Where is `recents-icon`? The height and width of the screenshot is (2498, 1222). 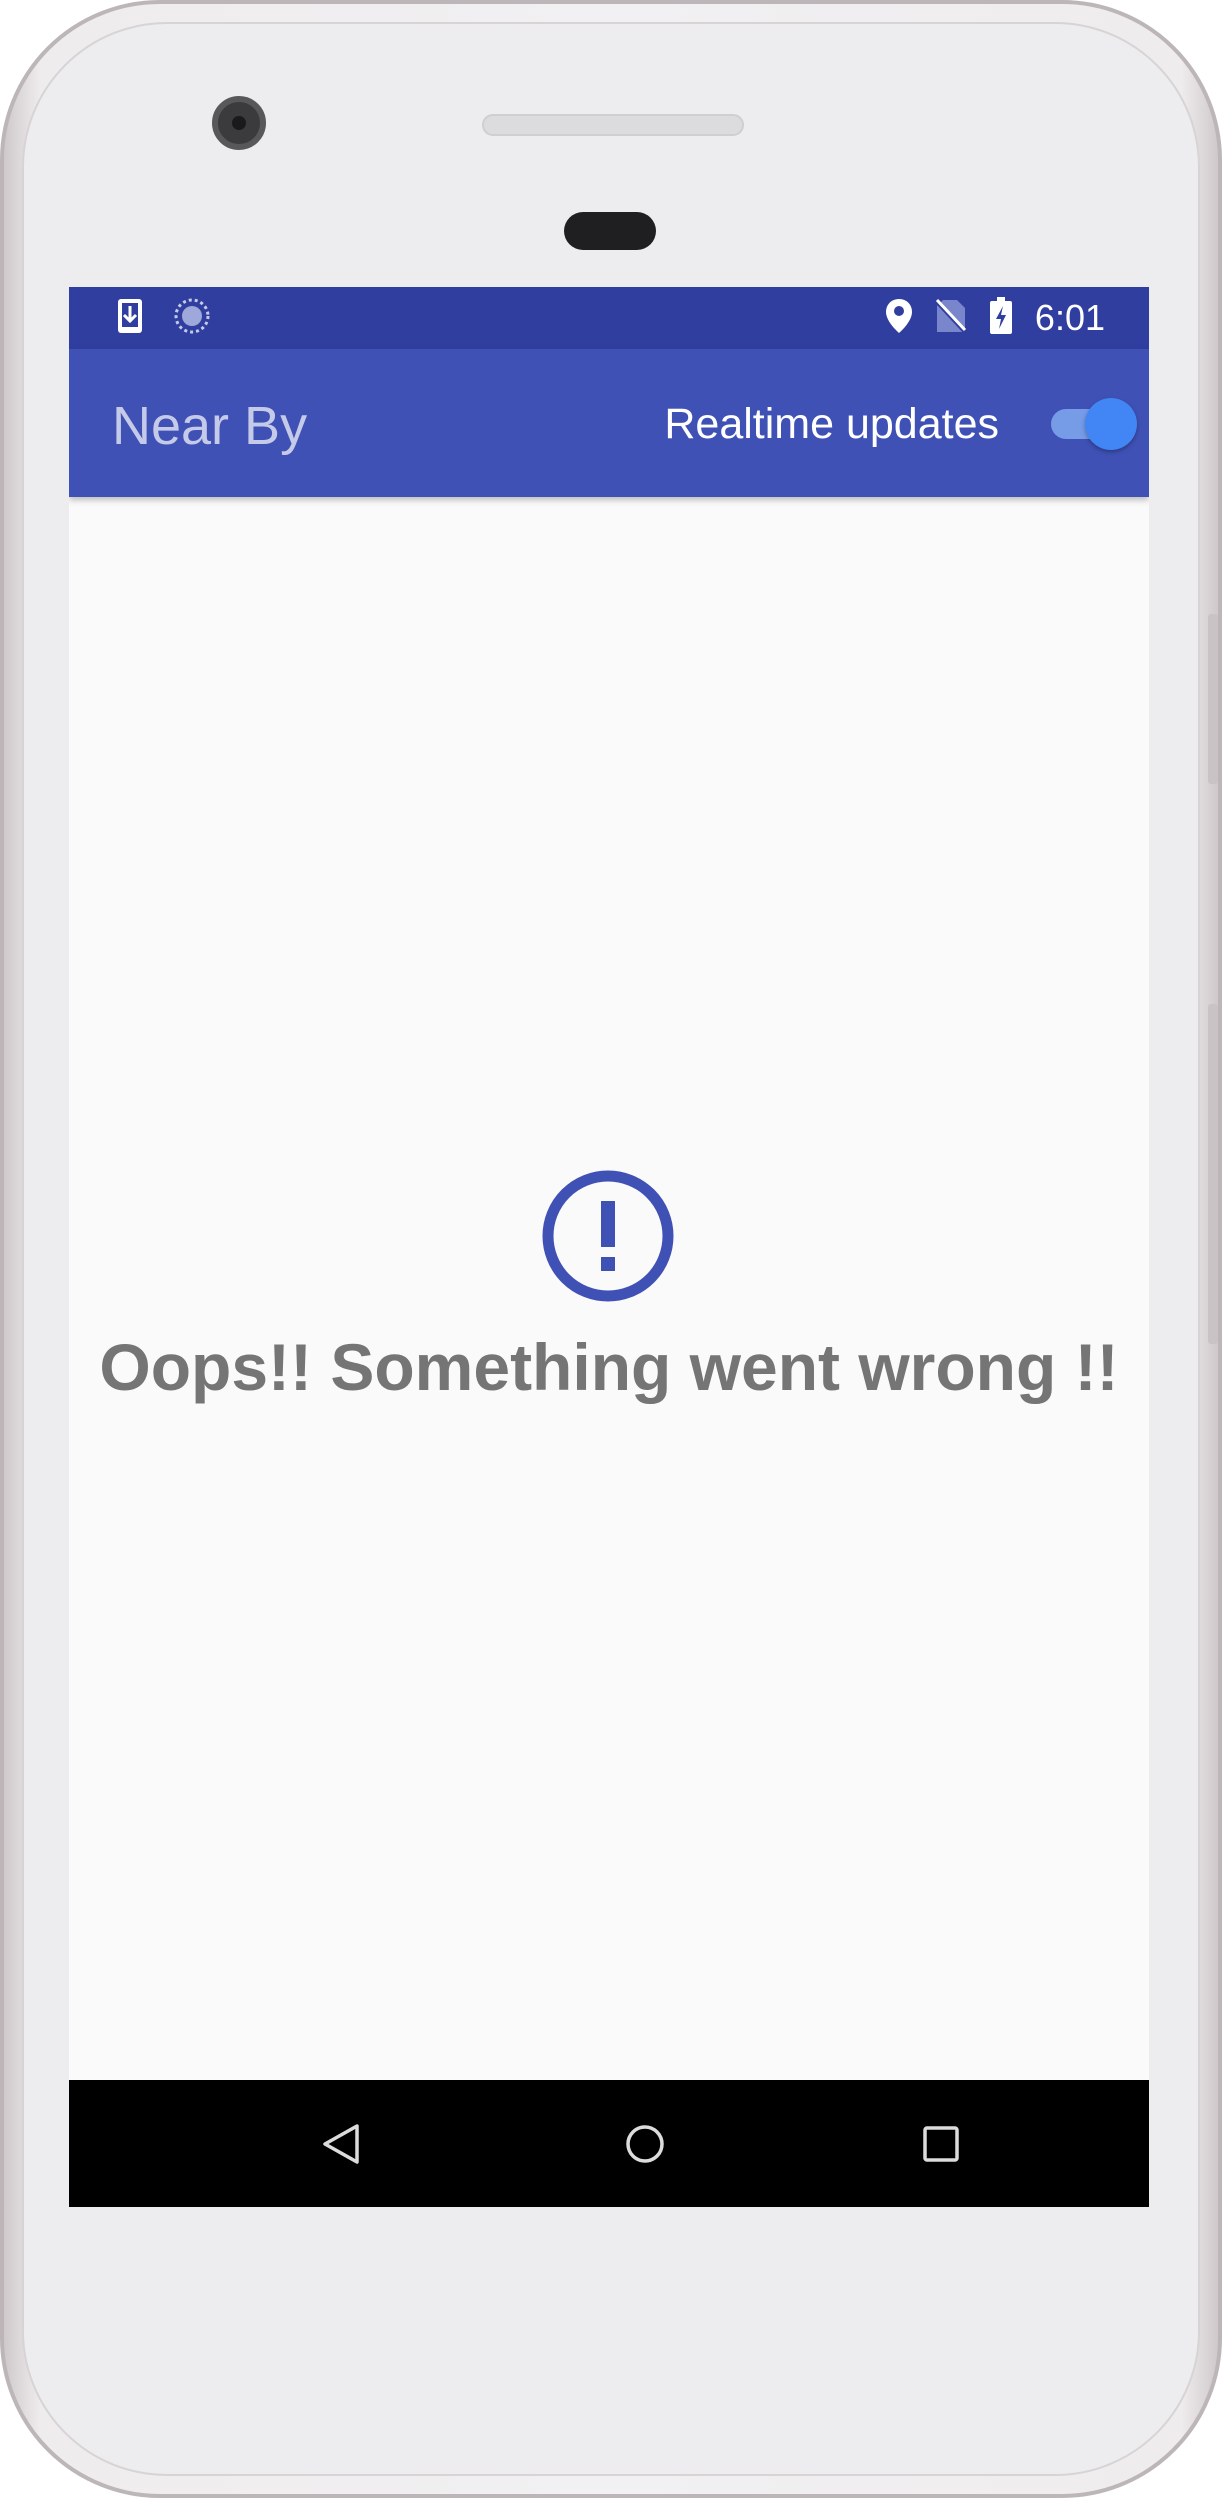
recents-icon is located at coordinates (941, 2144).